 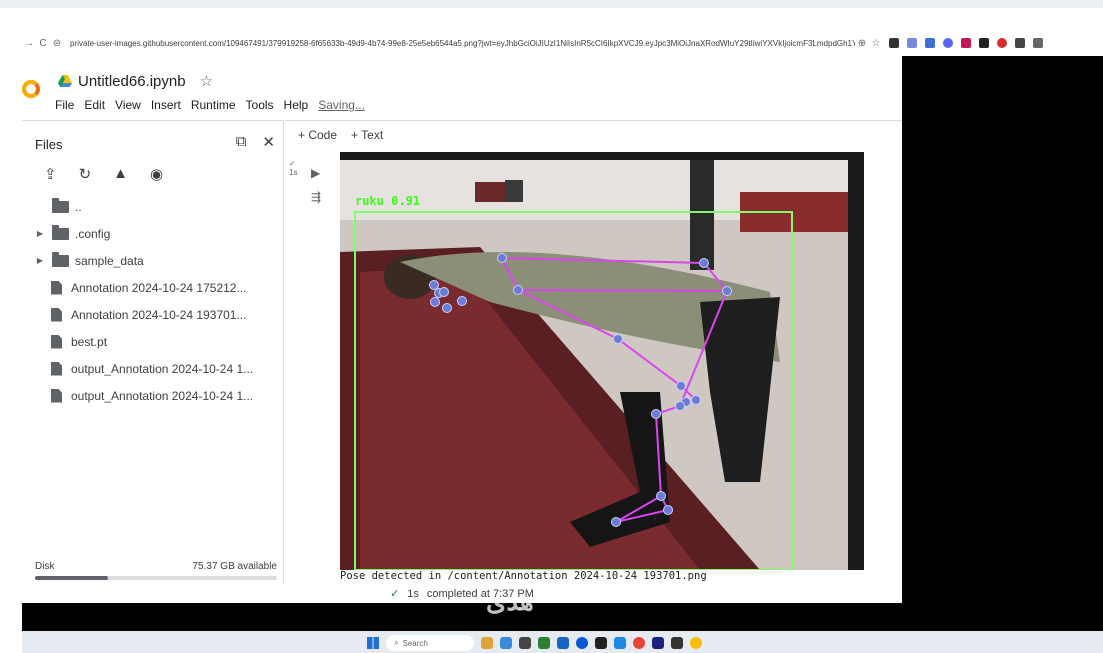 I want to click on file-tree-label: .., so click(x=78, y=206).